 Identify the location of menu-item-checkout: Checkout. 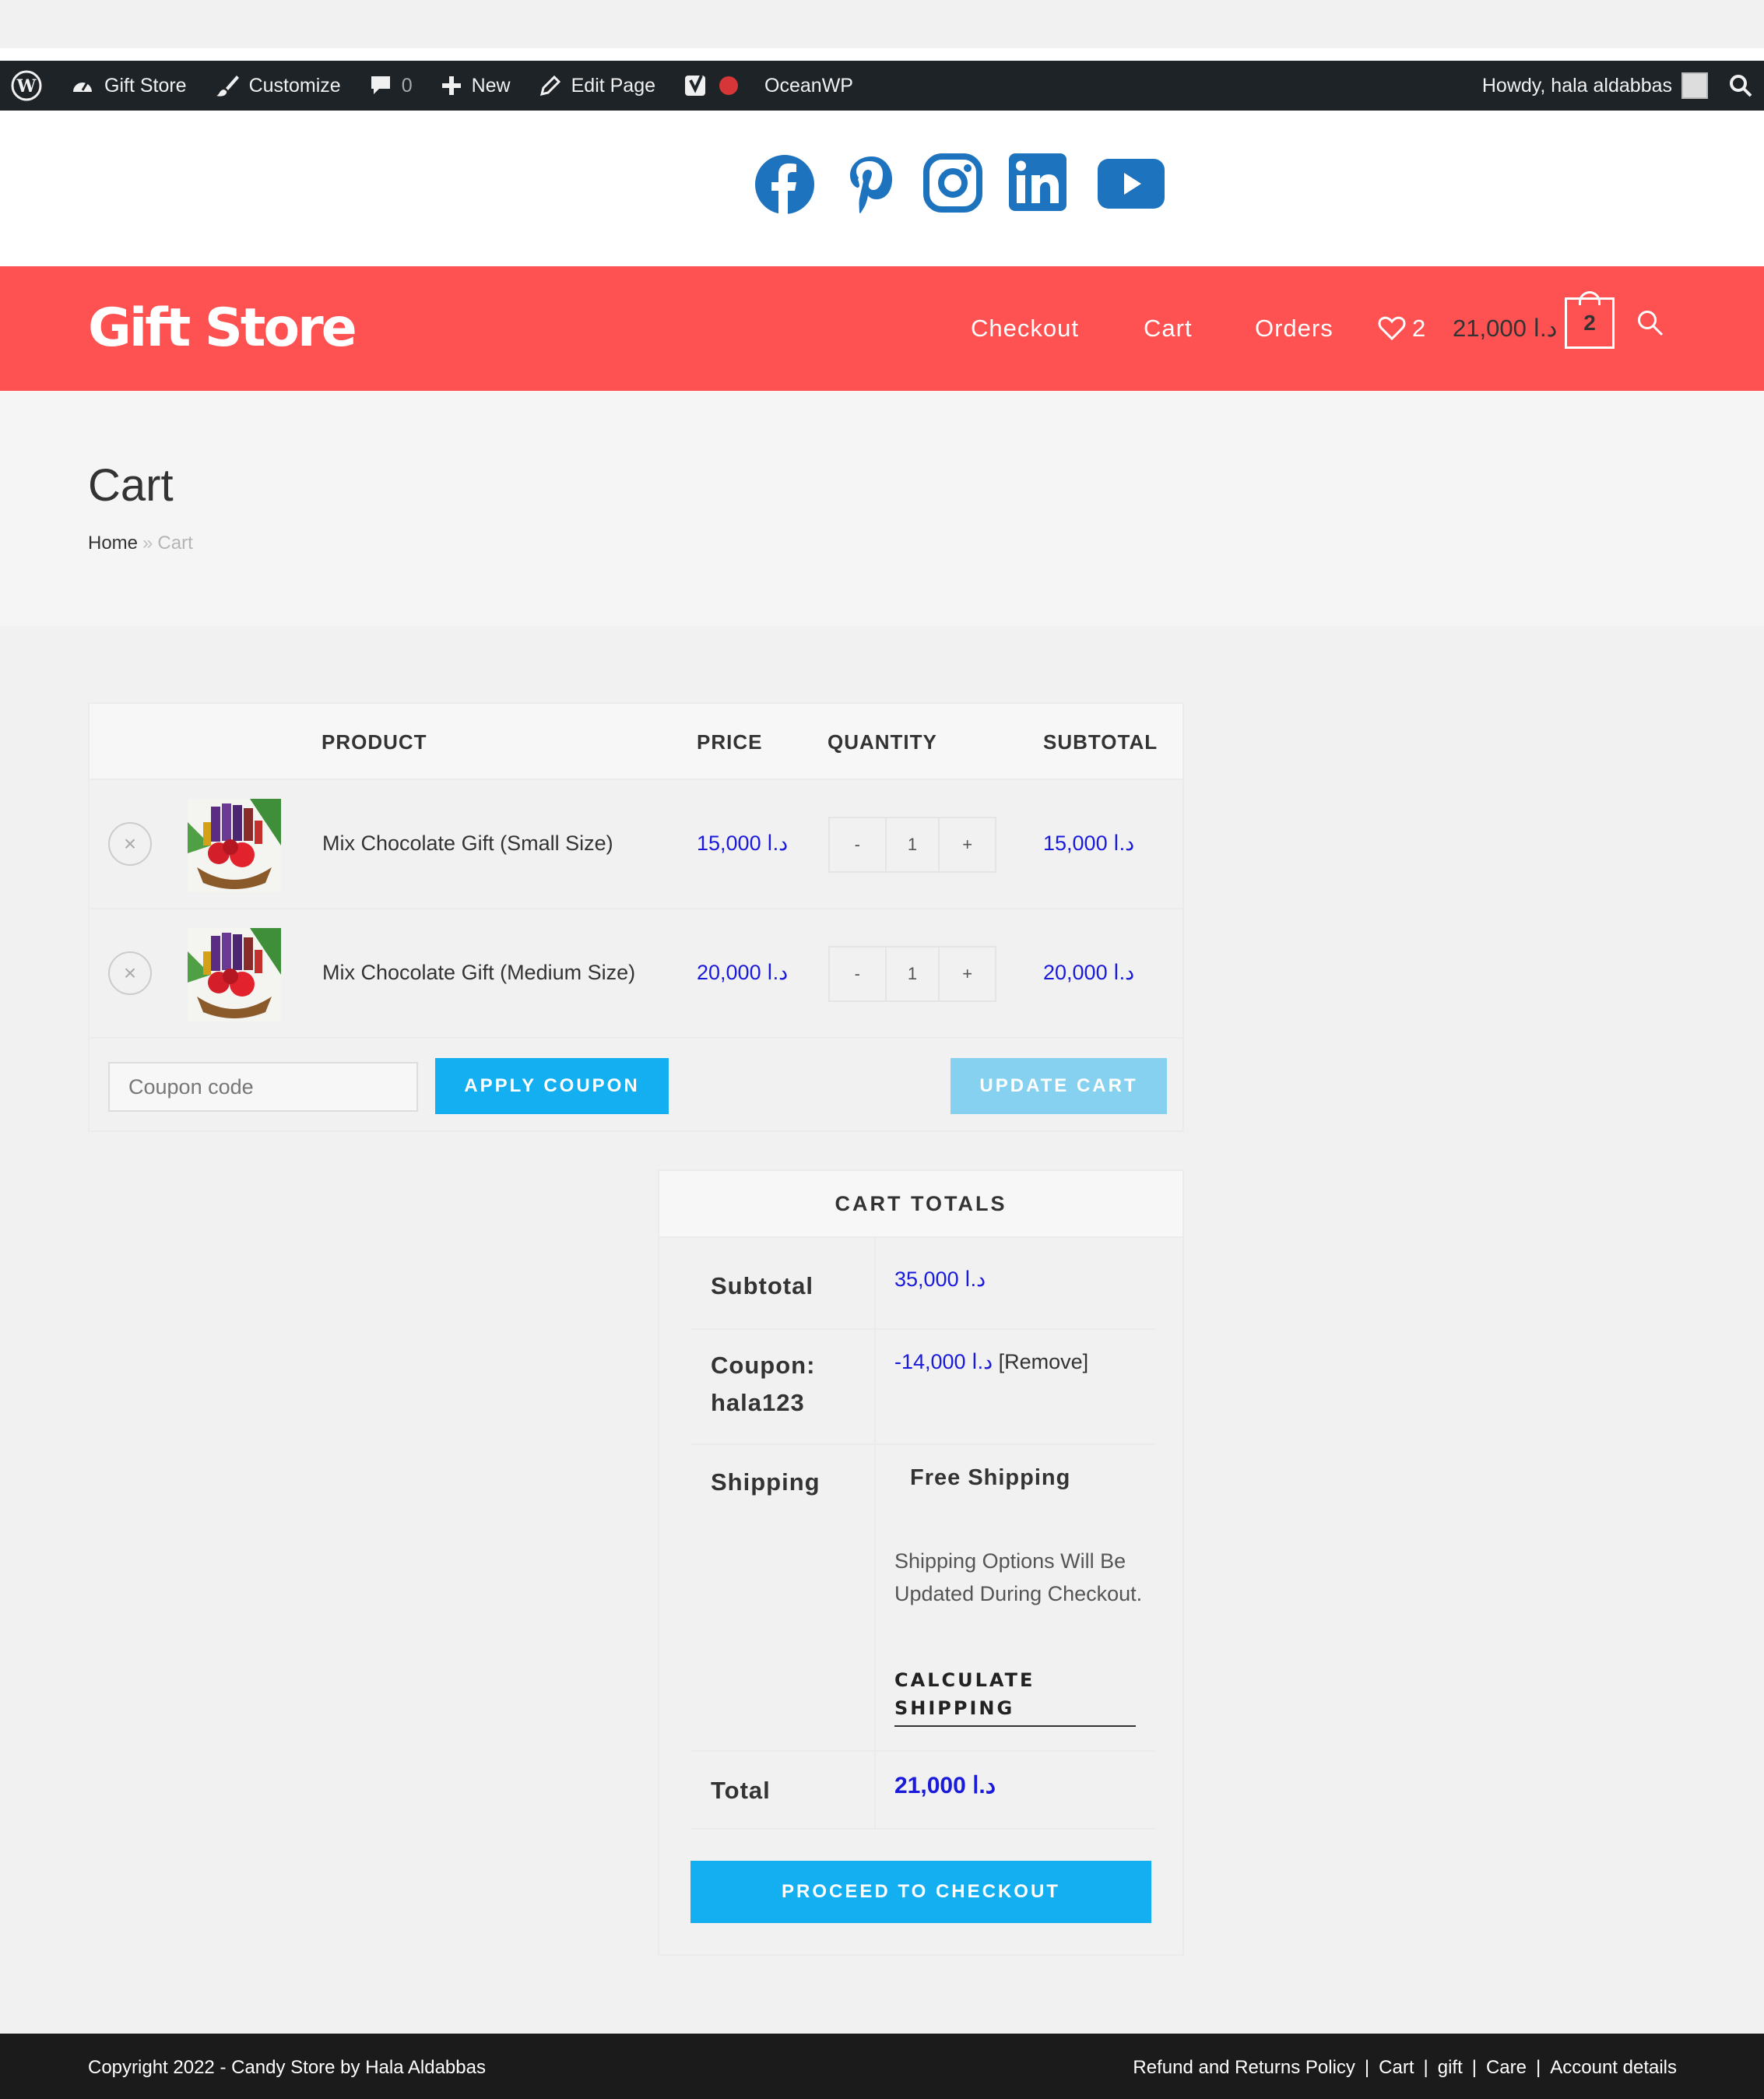
(1025, 329).